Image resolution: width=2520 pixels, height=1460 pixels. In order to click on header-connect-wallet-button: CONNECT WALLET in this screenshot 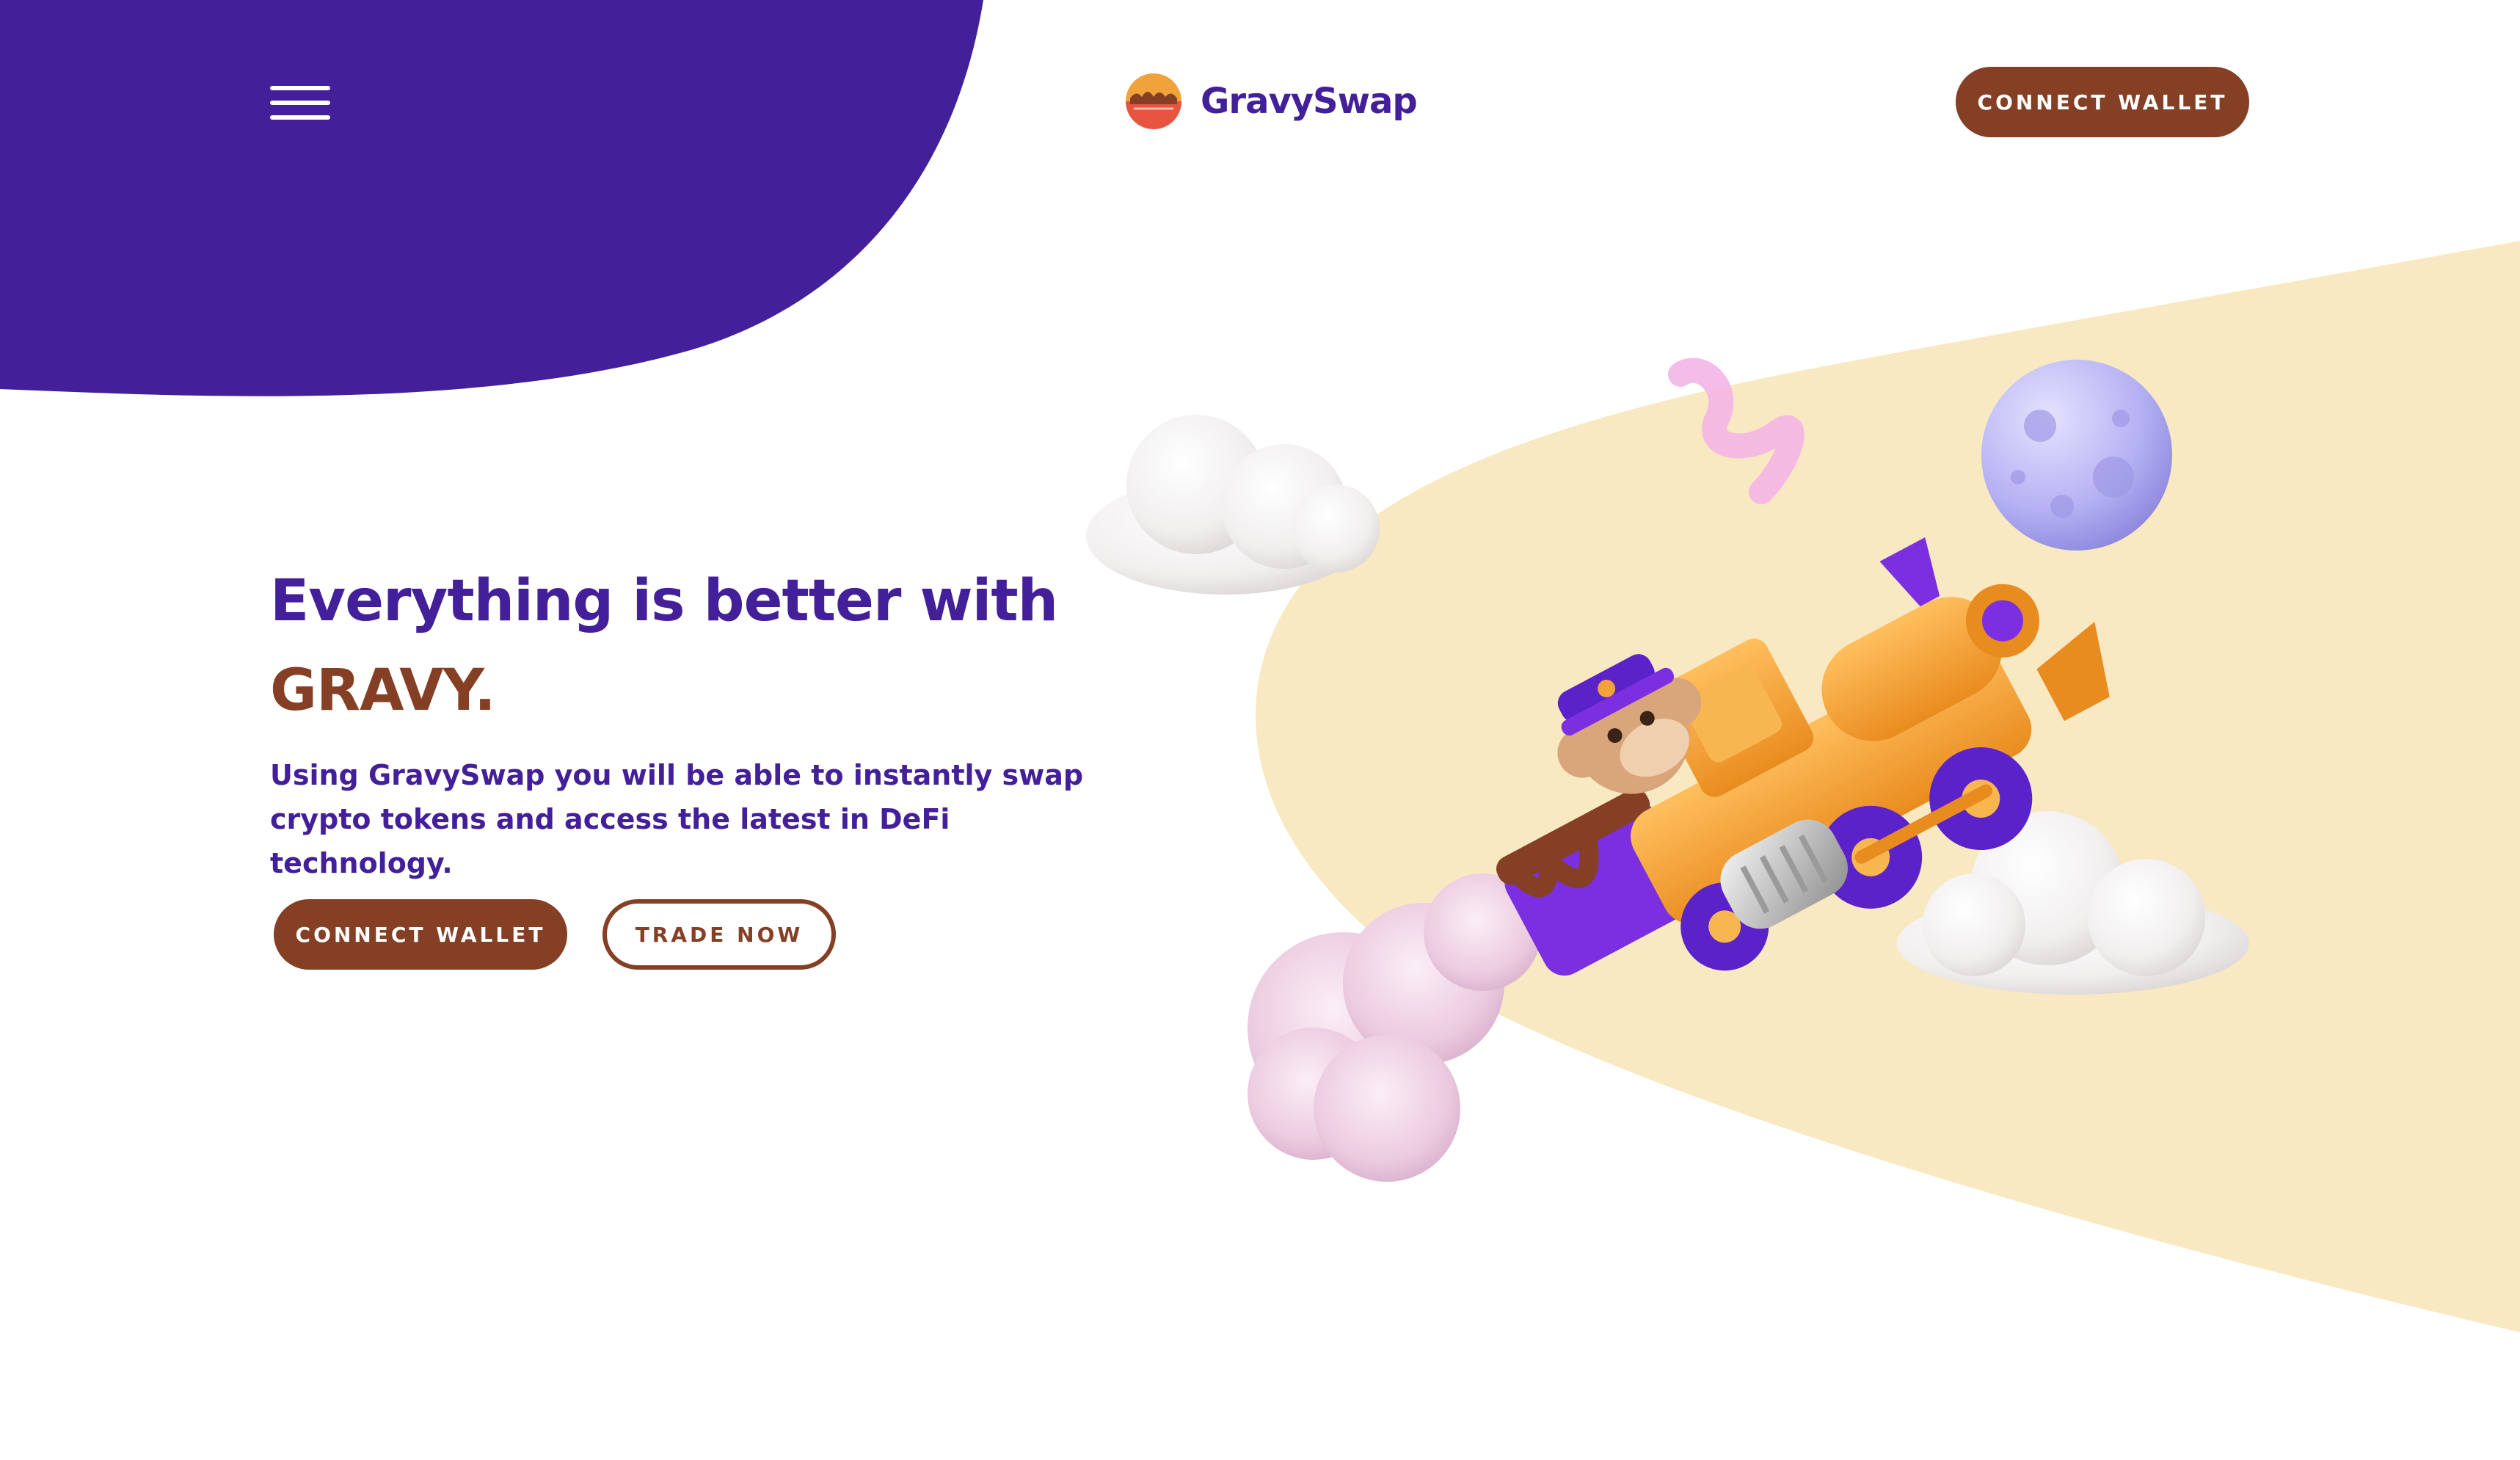, I will do `click(2102, 102)`.